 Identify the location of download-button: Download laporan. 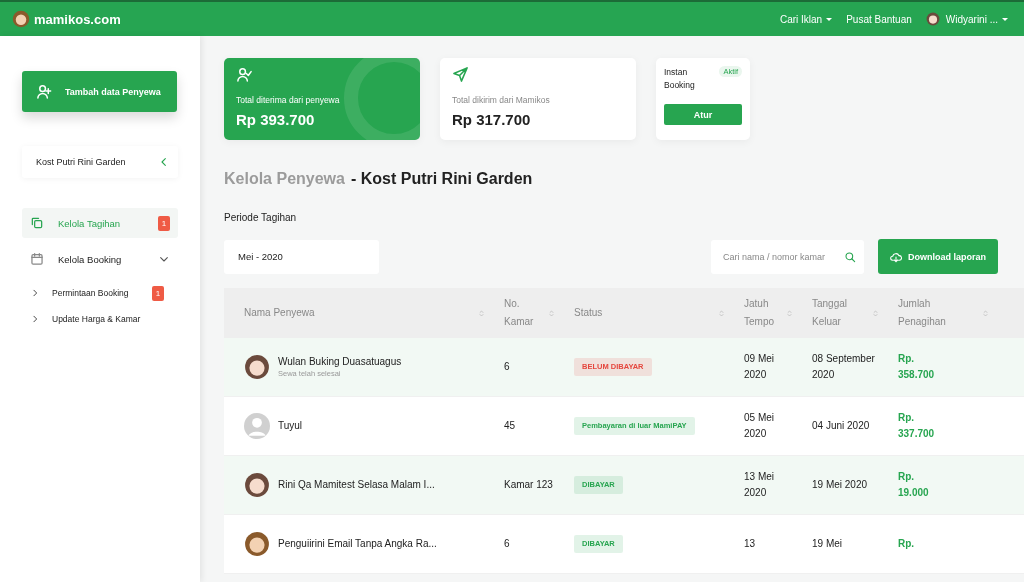
(938, 256).